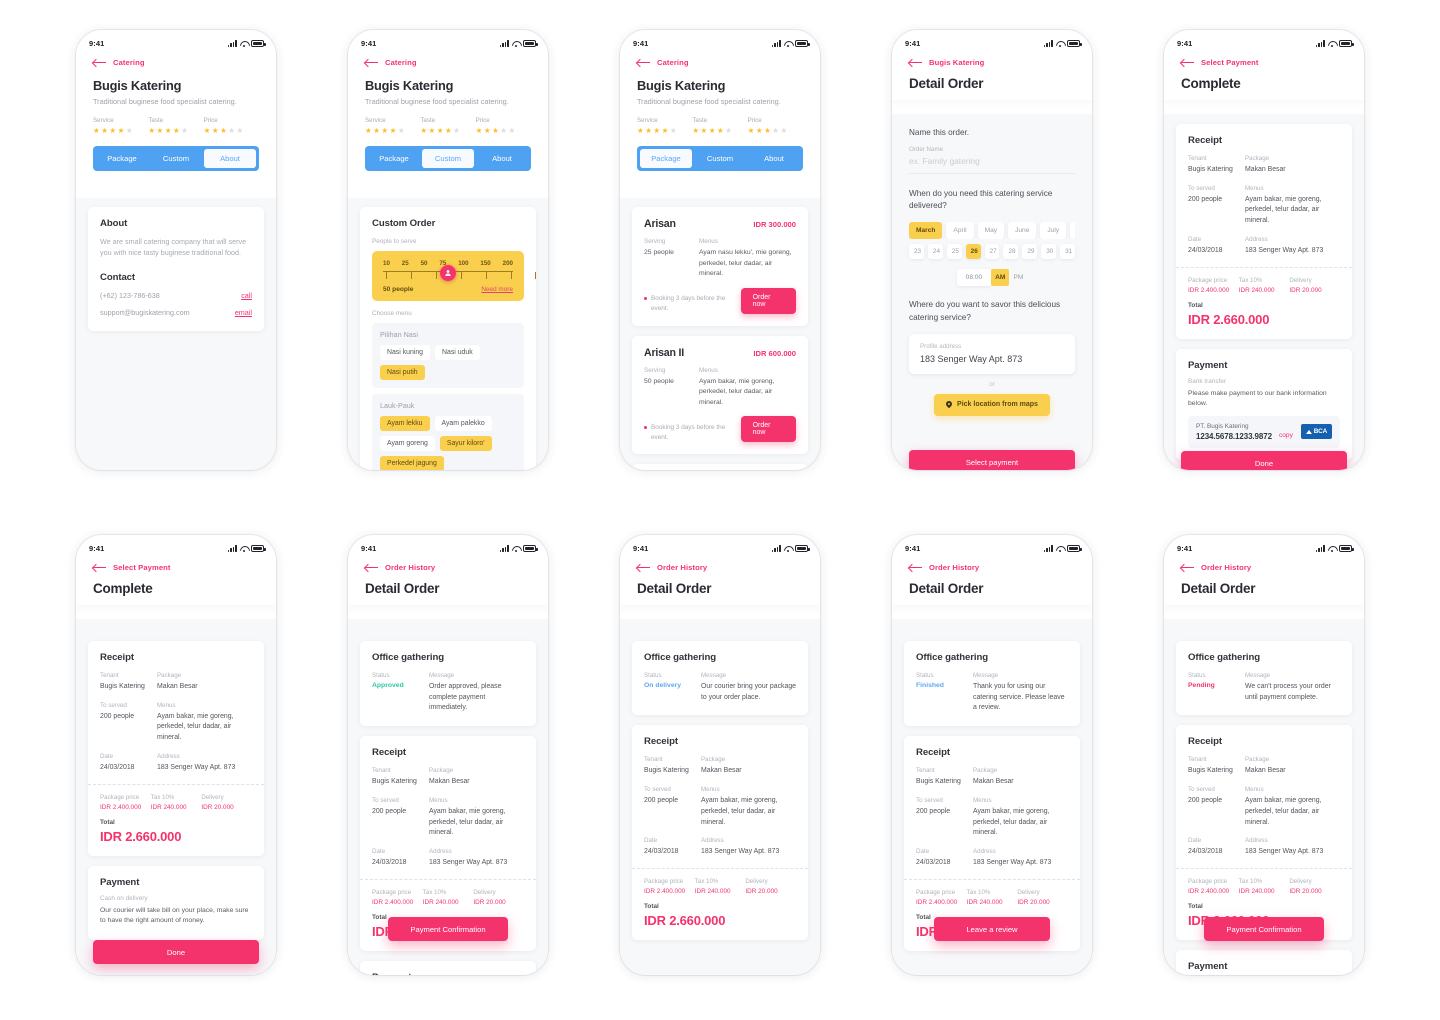  I want to click on payment-title: Payment, so click(448, 973).